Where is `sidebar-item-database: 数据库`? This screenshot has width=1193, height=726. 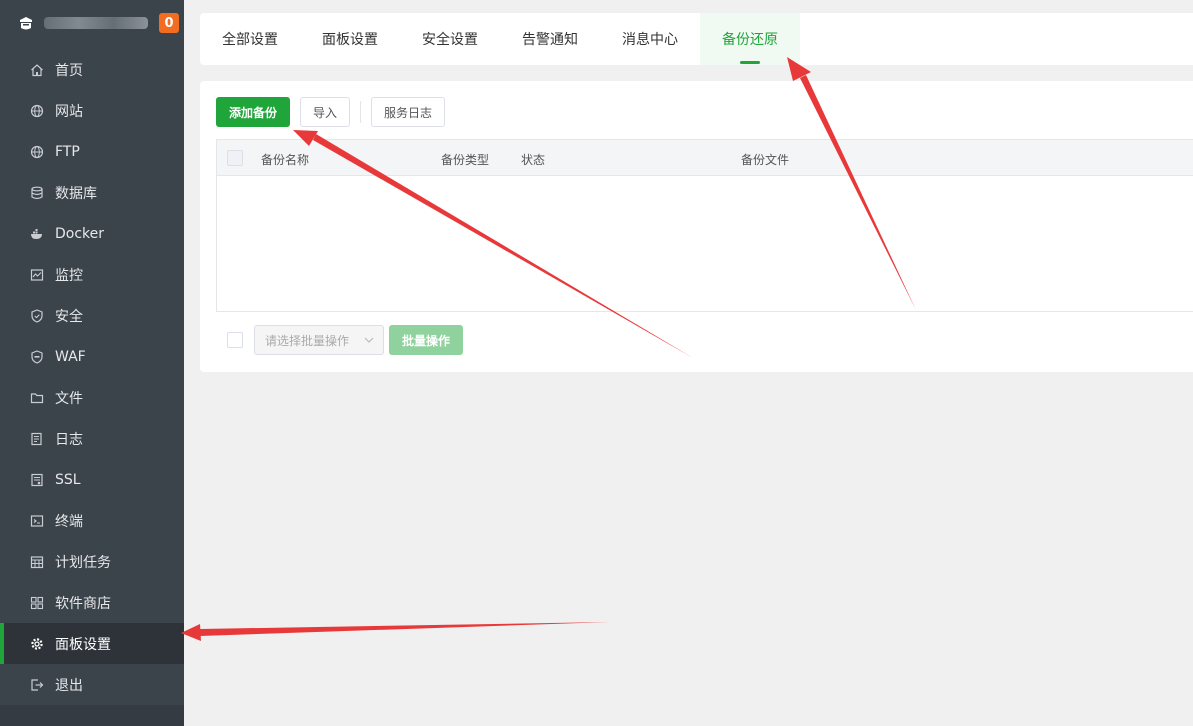 sidebar-item-database: 数据库 is located at coordinates (92, 192).